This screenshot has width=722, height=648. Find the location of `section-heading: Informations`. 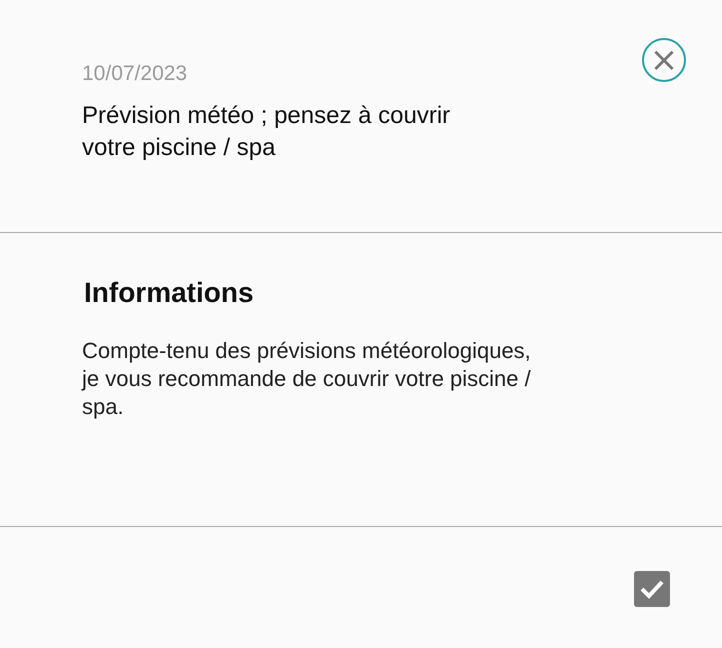

section-heading: Informations is located at coordinates (169, 293).